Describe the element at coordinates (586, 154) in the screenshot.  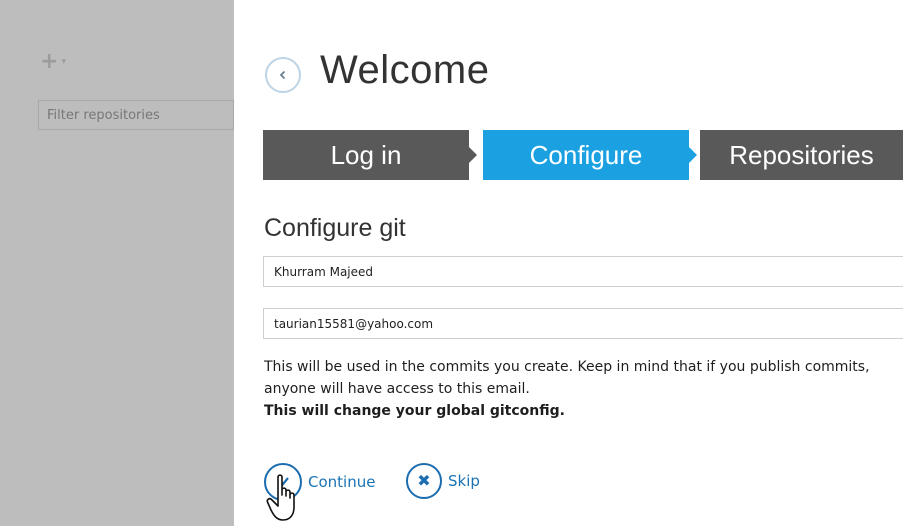
I see `step-label: Configure` at that location.